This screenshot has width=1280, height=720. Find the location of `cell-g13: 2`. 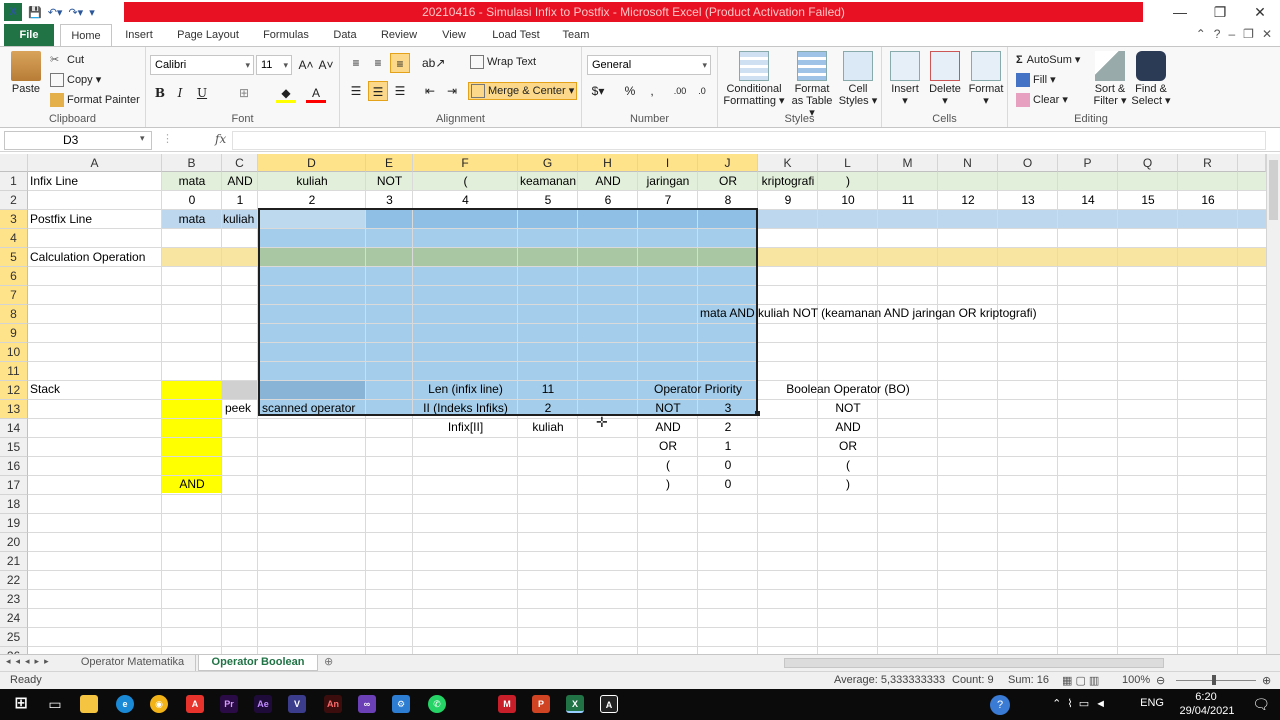

cell-g13: 2 is located at coordinates (548, 408).